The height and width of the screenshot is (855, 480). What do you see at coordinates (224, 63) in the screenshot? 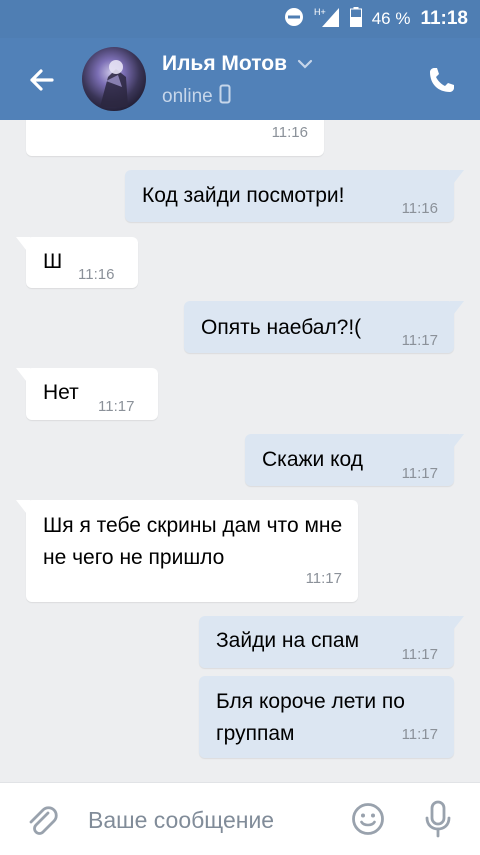
I see `contact-name: Илья Мотов` at bounding box center [224, 63].